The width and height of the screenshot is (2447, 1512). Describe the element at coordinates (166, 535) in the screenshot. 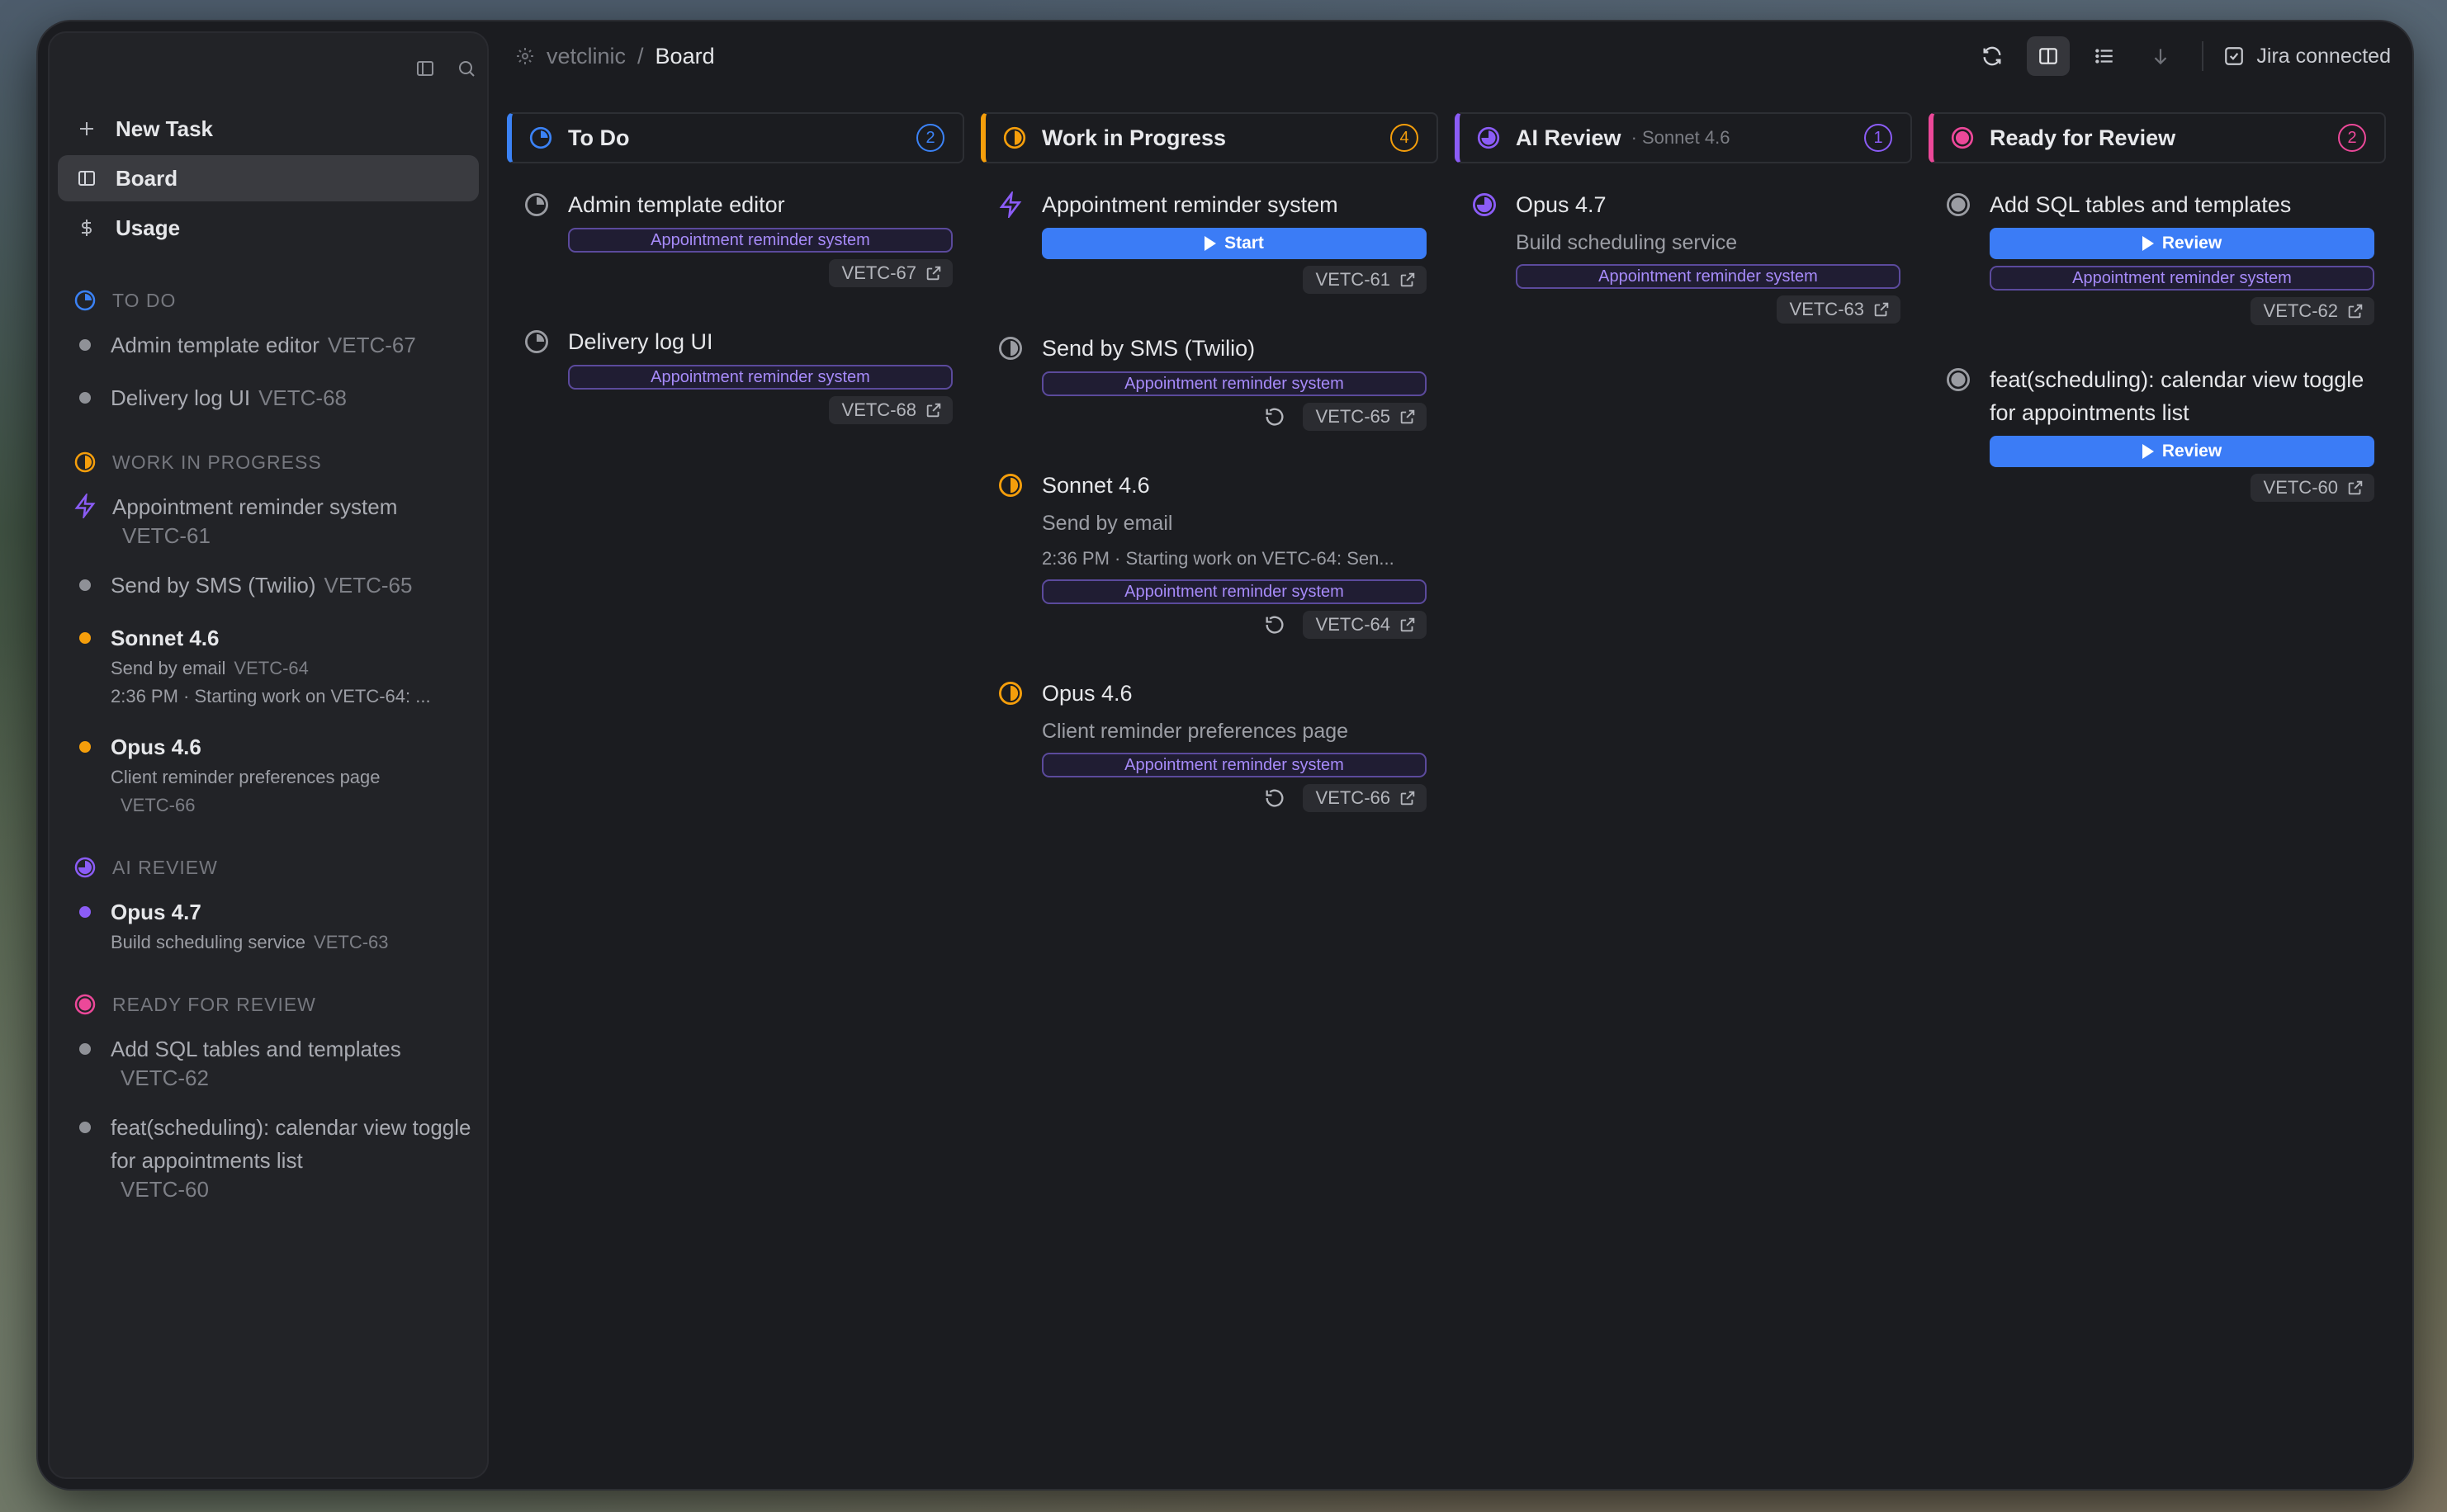

I see `task-key: VETC-61` at that location.